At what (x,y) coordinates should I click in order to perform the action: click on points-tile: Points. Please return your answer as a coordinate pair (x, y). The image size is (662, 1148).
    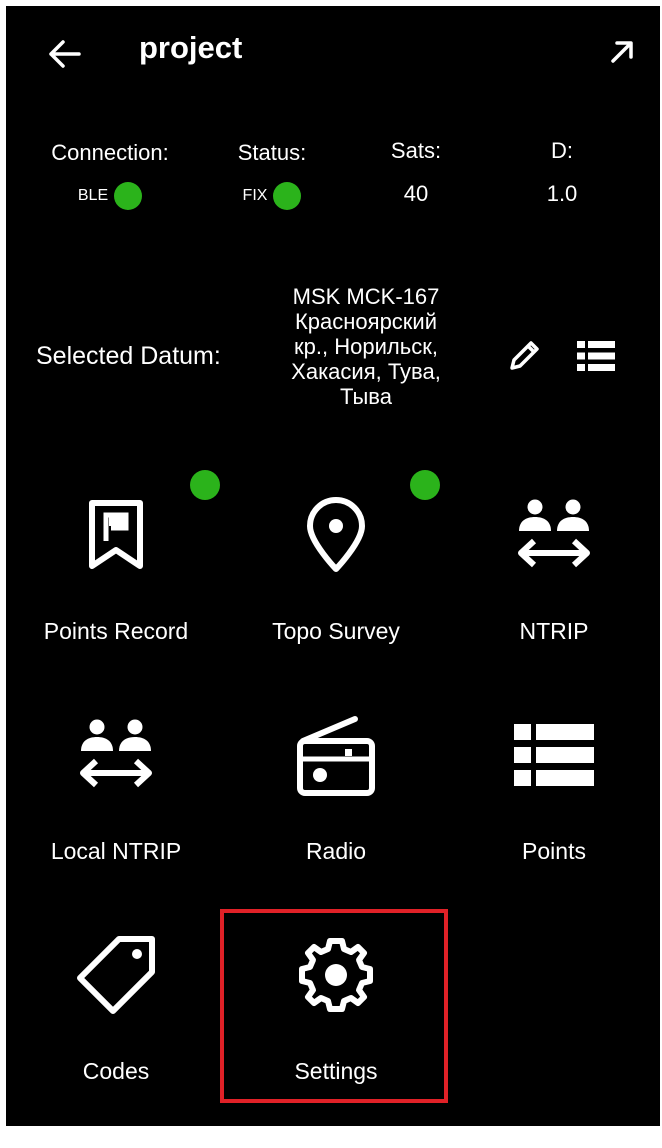
    Looking at the image, I should click on (553, 800).